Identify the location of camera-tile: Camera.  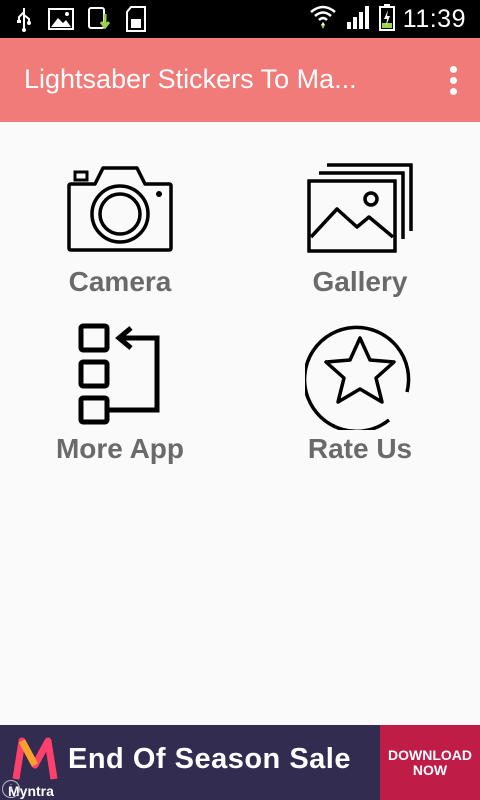
(120, 228).